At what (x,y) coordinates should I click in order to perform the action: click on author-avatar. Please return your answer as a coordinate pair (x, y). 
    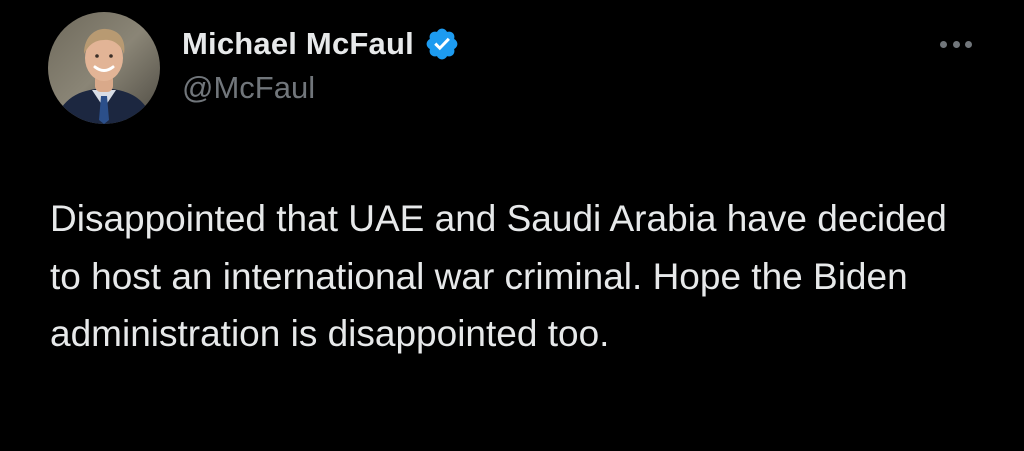
    Looking at the image, I should click on (104, 68).